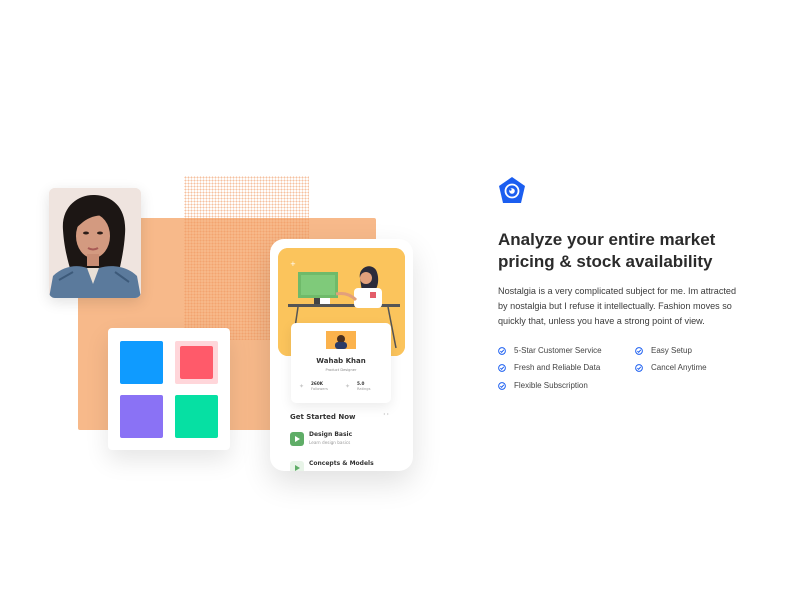 The width and height of the screenshot is (800, 600). I want to click on purple-tile, so click(141, 416).